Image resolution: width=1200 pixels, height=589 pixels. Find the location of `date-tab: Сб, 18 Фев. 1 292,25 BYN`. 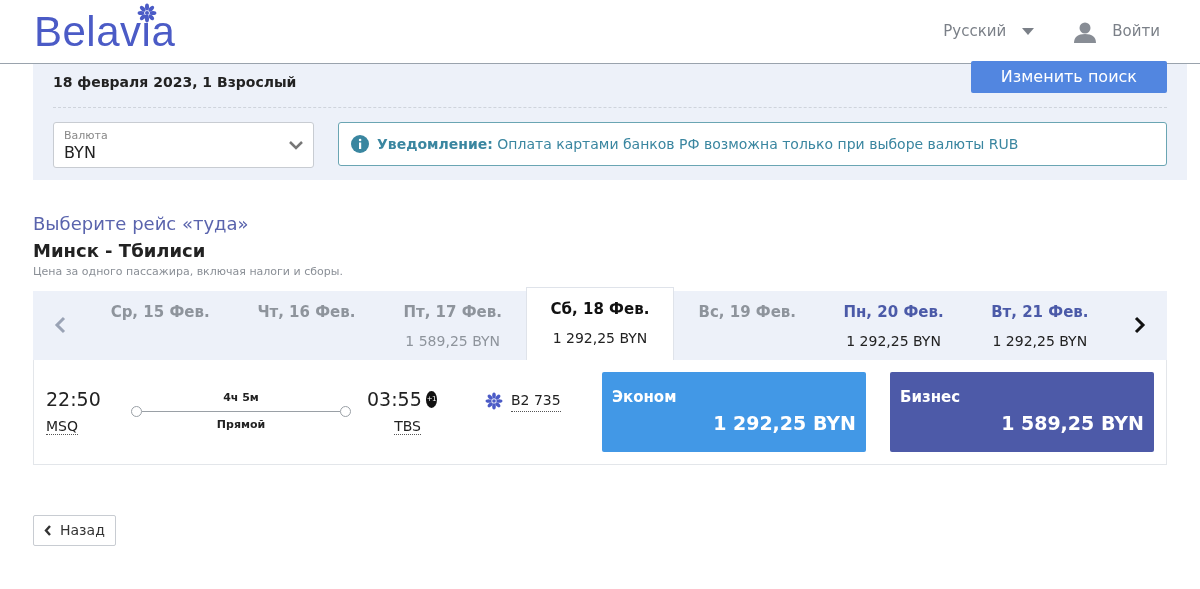

date-tab: Сб, 18 Фев. 1 292,25 BYN is located at coordinates (600, 323).